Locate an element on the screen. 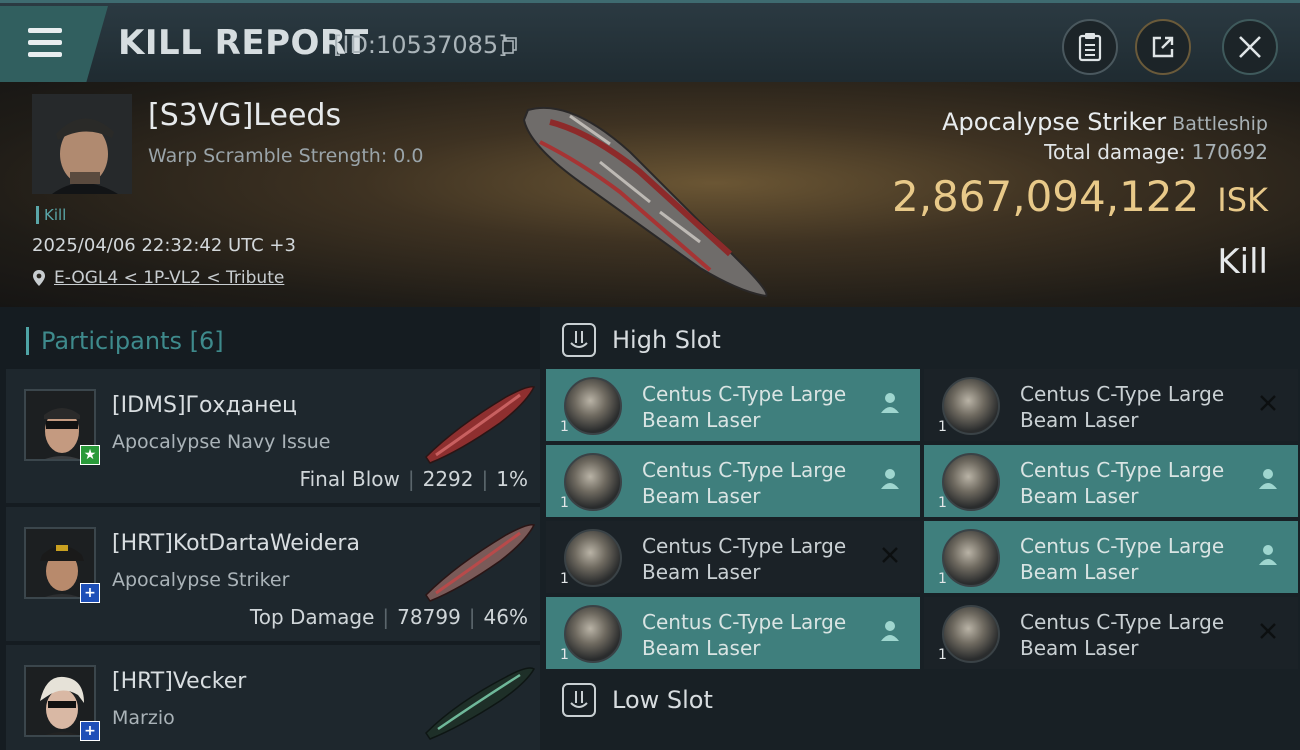 Image resolution: width=1300 pixels, height=750 pixels. high-slot-label: High Slot is located at coordinates (666, 340).